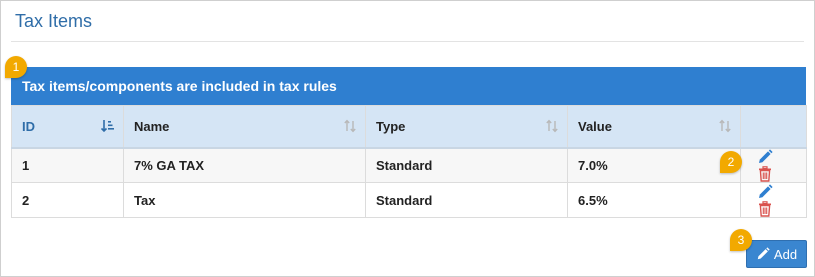 Image resolution: width=815 pixels, height=277 pixels. I want to click on page-title: Tax Items, so click(54, 21).